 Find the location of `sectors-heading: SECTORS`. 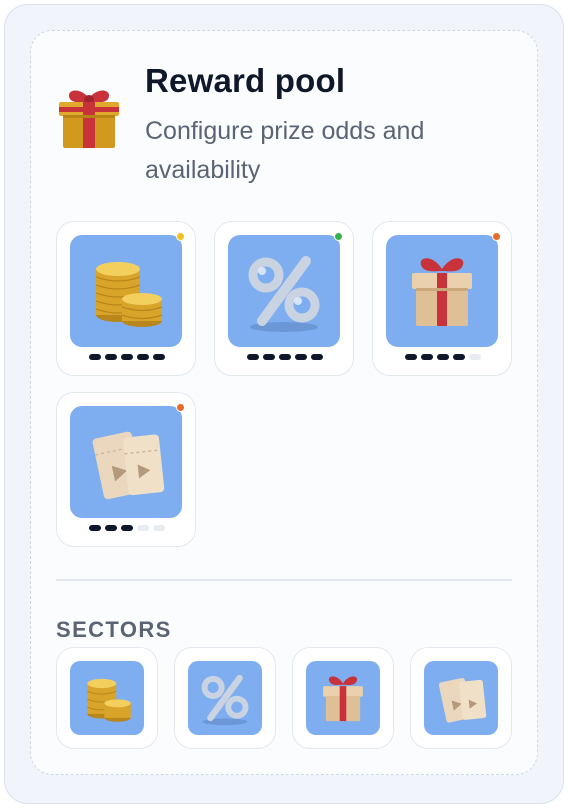

sectors-heading: SECTORS is located at coordinates (114, 629).